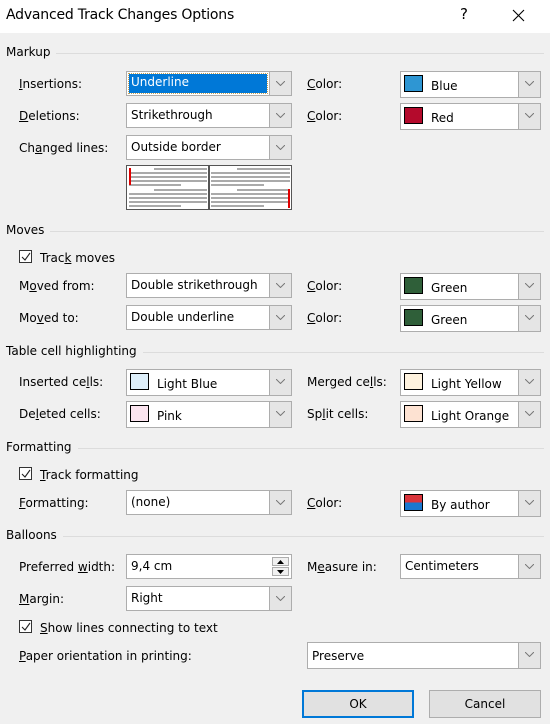 The image size is (550, 724). Describe the element at coordinates (25, 473) in the screenshot. I see `track-formatting-checkbox` at that location.